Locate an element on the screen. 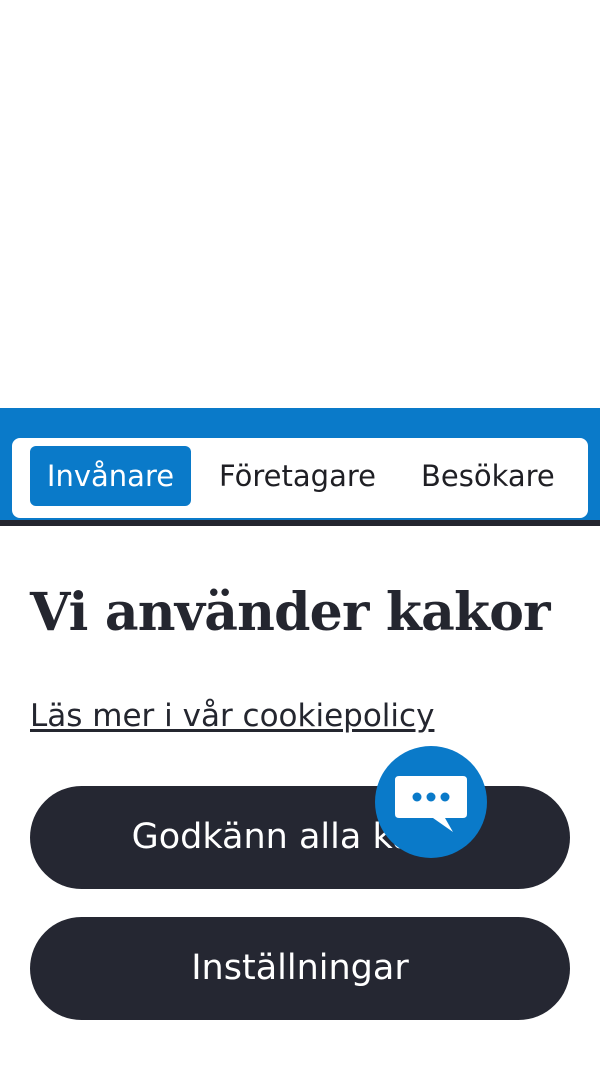 The height and width of the screenshot is (1065, 600). cookie-settings-button: Inställningar is located at coordinates (300, 968).